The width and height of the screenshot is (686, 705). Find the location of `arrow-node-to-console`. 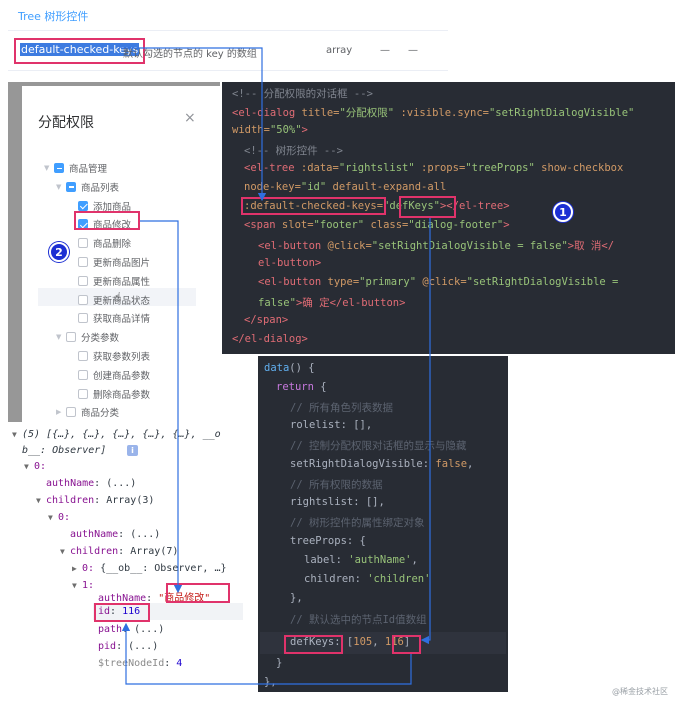

arrow-node-to-console is located at coordinates (161, 407).